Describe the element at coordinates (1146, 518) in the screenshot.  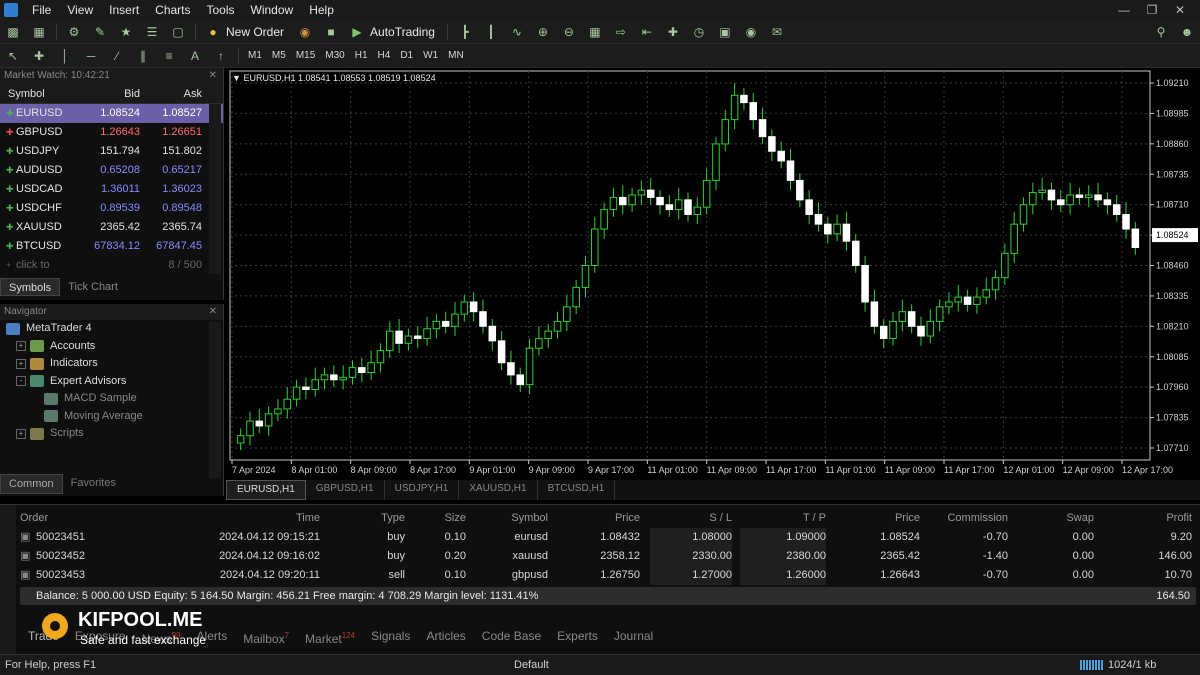
I see `orders-header-cell: Profit` at that location.